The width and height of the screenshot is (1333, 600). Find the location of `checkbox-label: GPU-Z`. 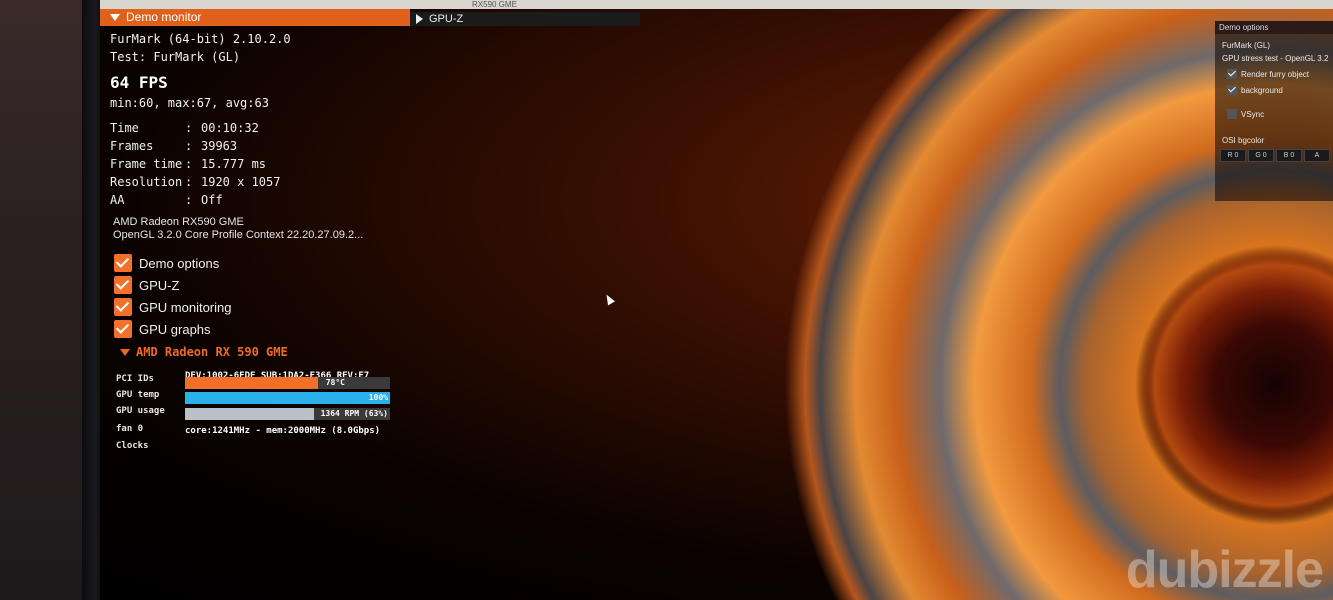

checkbox-label: GPU-Z is located at coordinates (159, 285).